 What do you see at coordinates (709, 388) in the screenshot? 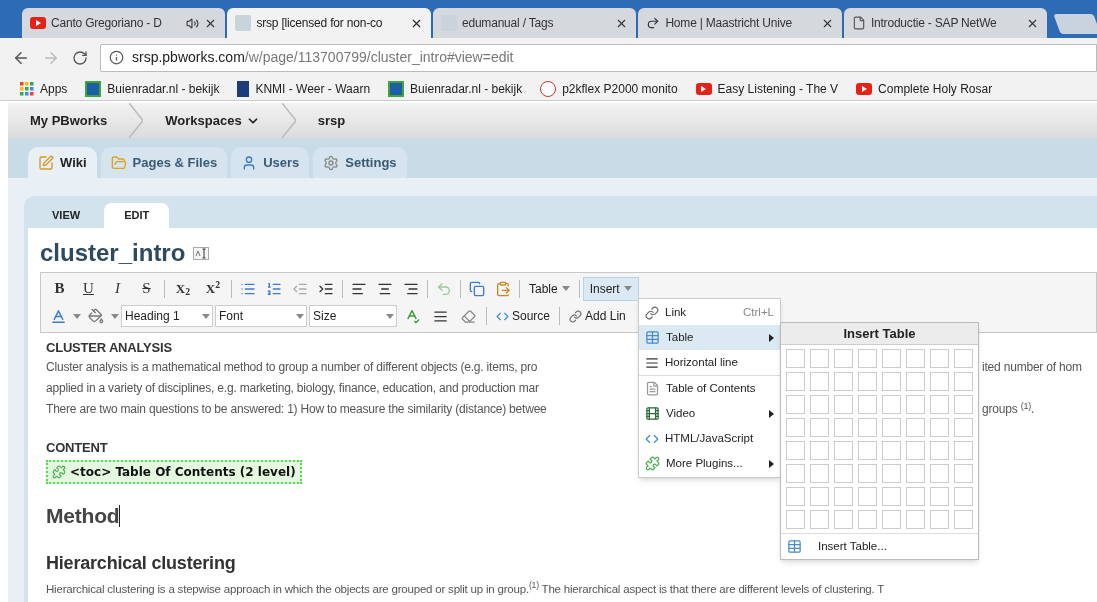
I see `menu-item: Table of Contents` at bounding box center [709, 388].